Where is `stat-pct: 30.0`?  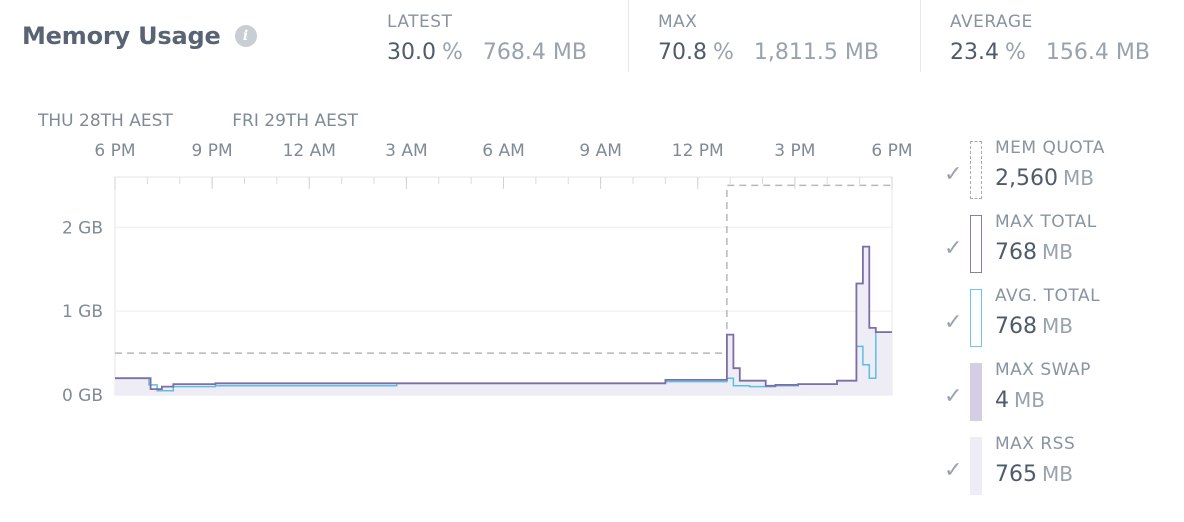
stat-pct: 30.0 is located at coordinates (411, 52).